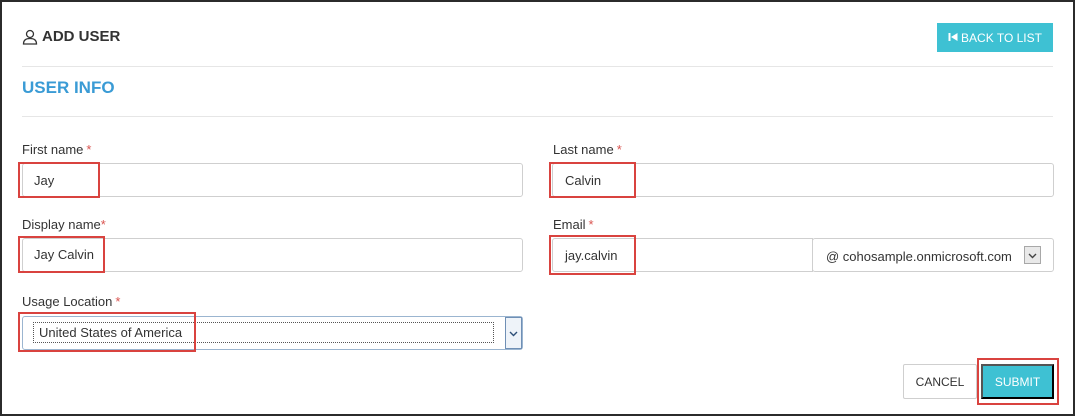 The image size is (1075, 416). What do you see at coordinates (583, 149) in the screenshot?
I see `last-name-label-text: Last name` at bounding box center [583, 149].